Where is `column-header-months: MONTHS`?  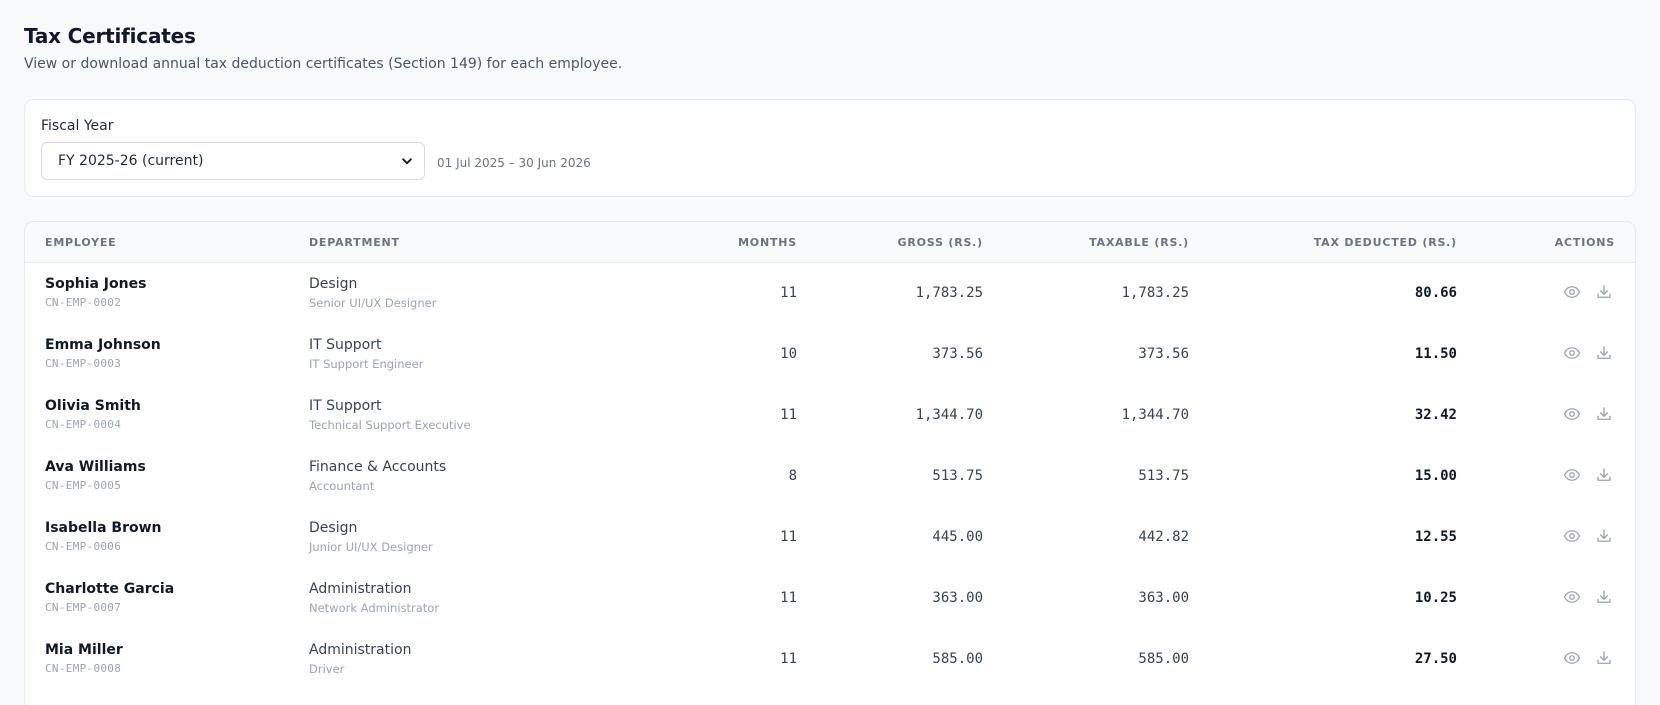 column-header-months: MONTHS is located at coordinates (767, 242).